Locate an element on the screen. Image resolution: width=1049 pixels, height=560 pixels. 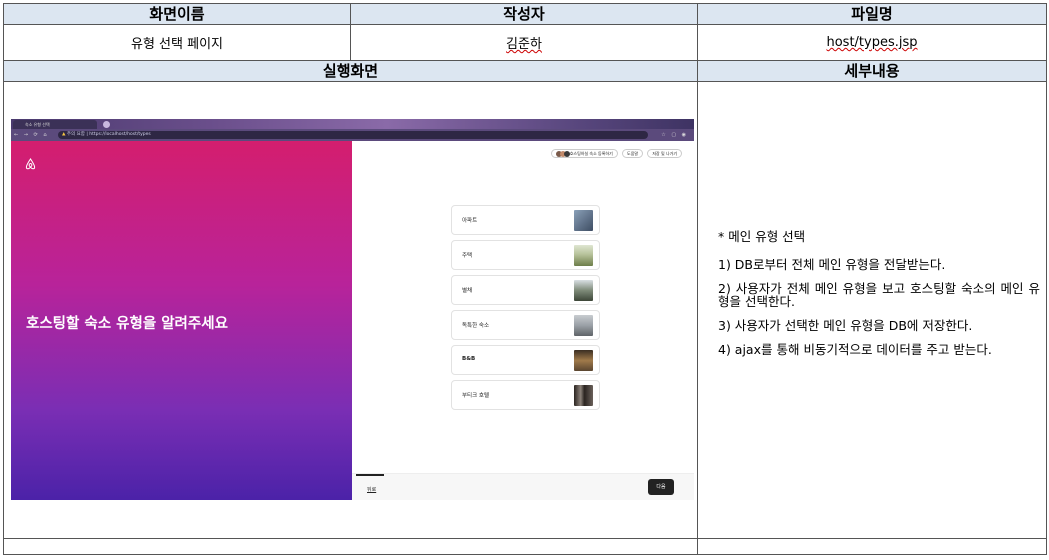
details-item: 3) 사용자가 선택한 메인 유형을 DB에 저장한다. is located at coordinates (845, 325).